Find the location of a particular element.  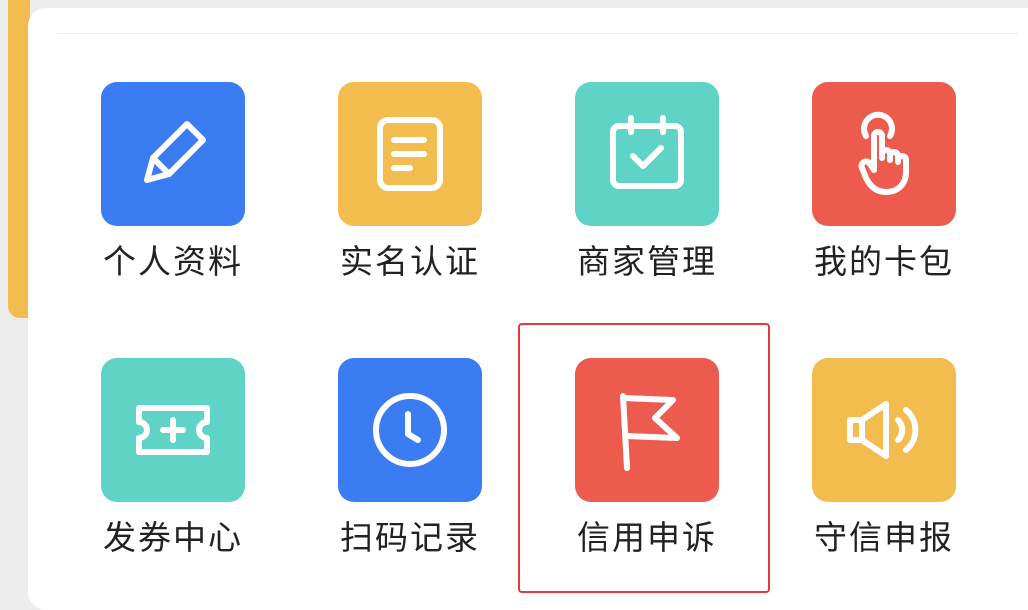

menu-item-label: 我的卡包 is located at coordinates (884, 261).